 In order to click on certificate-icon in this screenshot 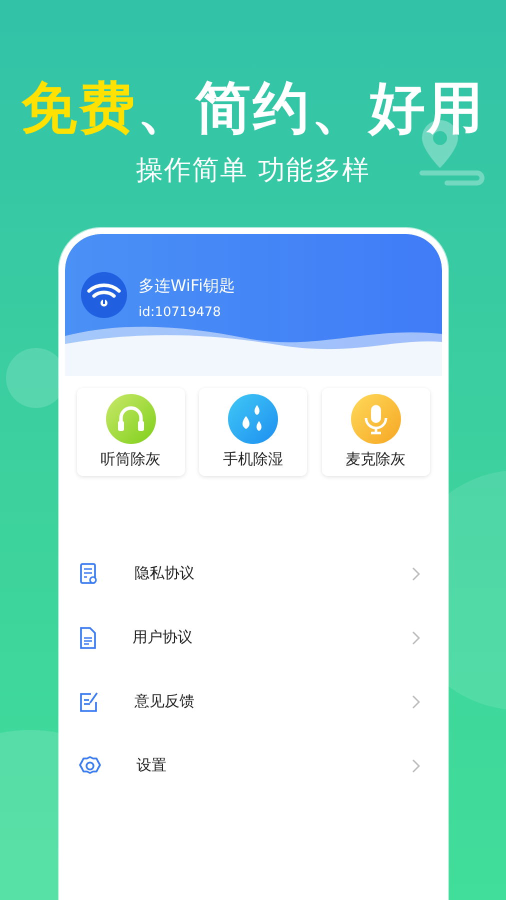, I will do `click(88, 573)`.